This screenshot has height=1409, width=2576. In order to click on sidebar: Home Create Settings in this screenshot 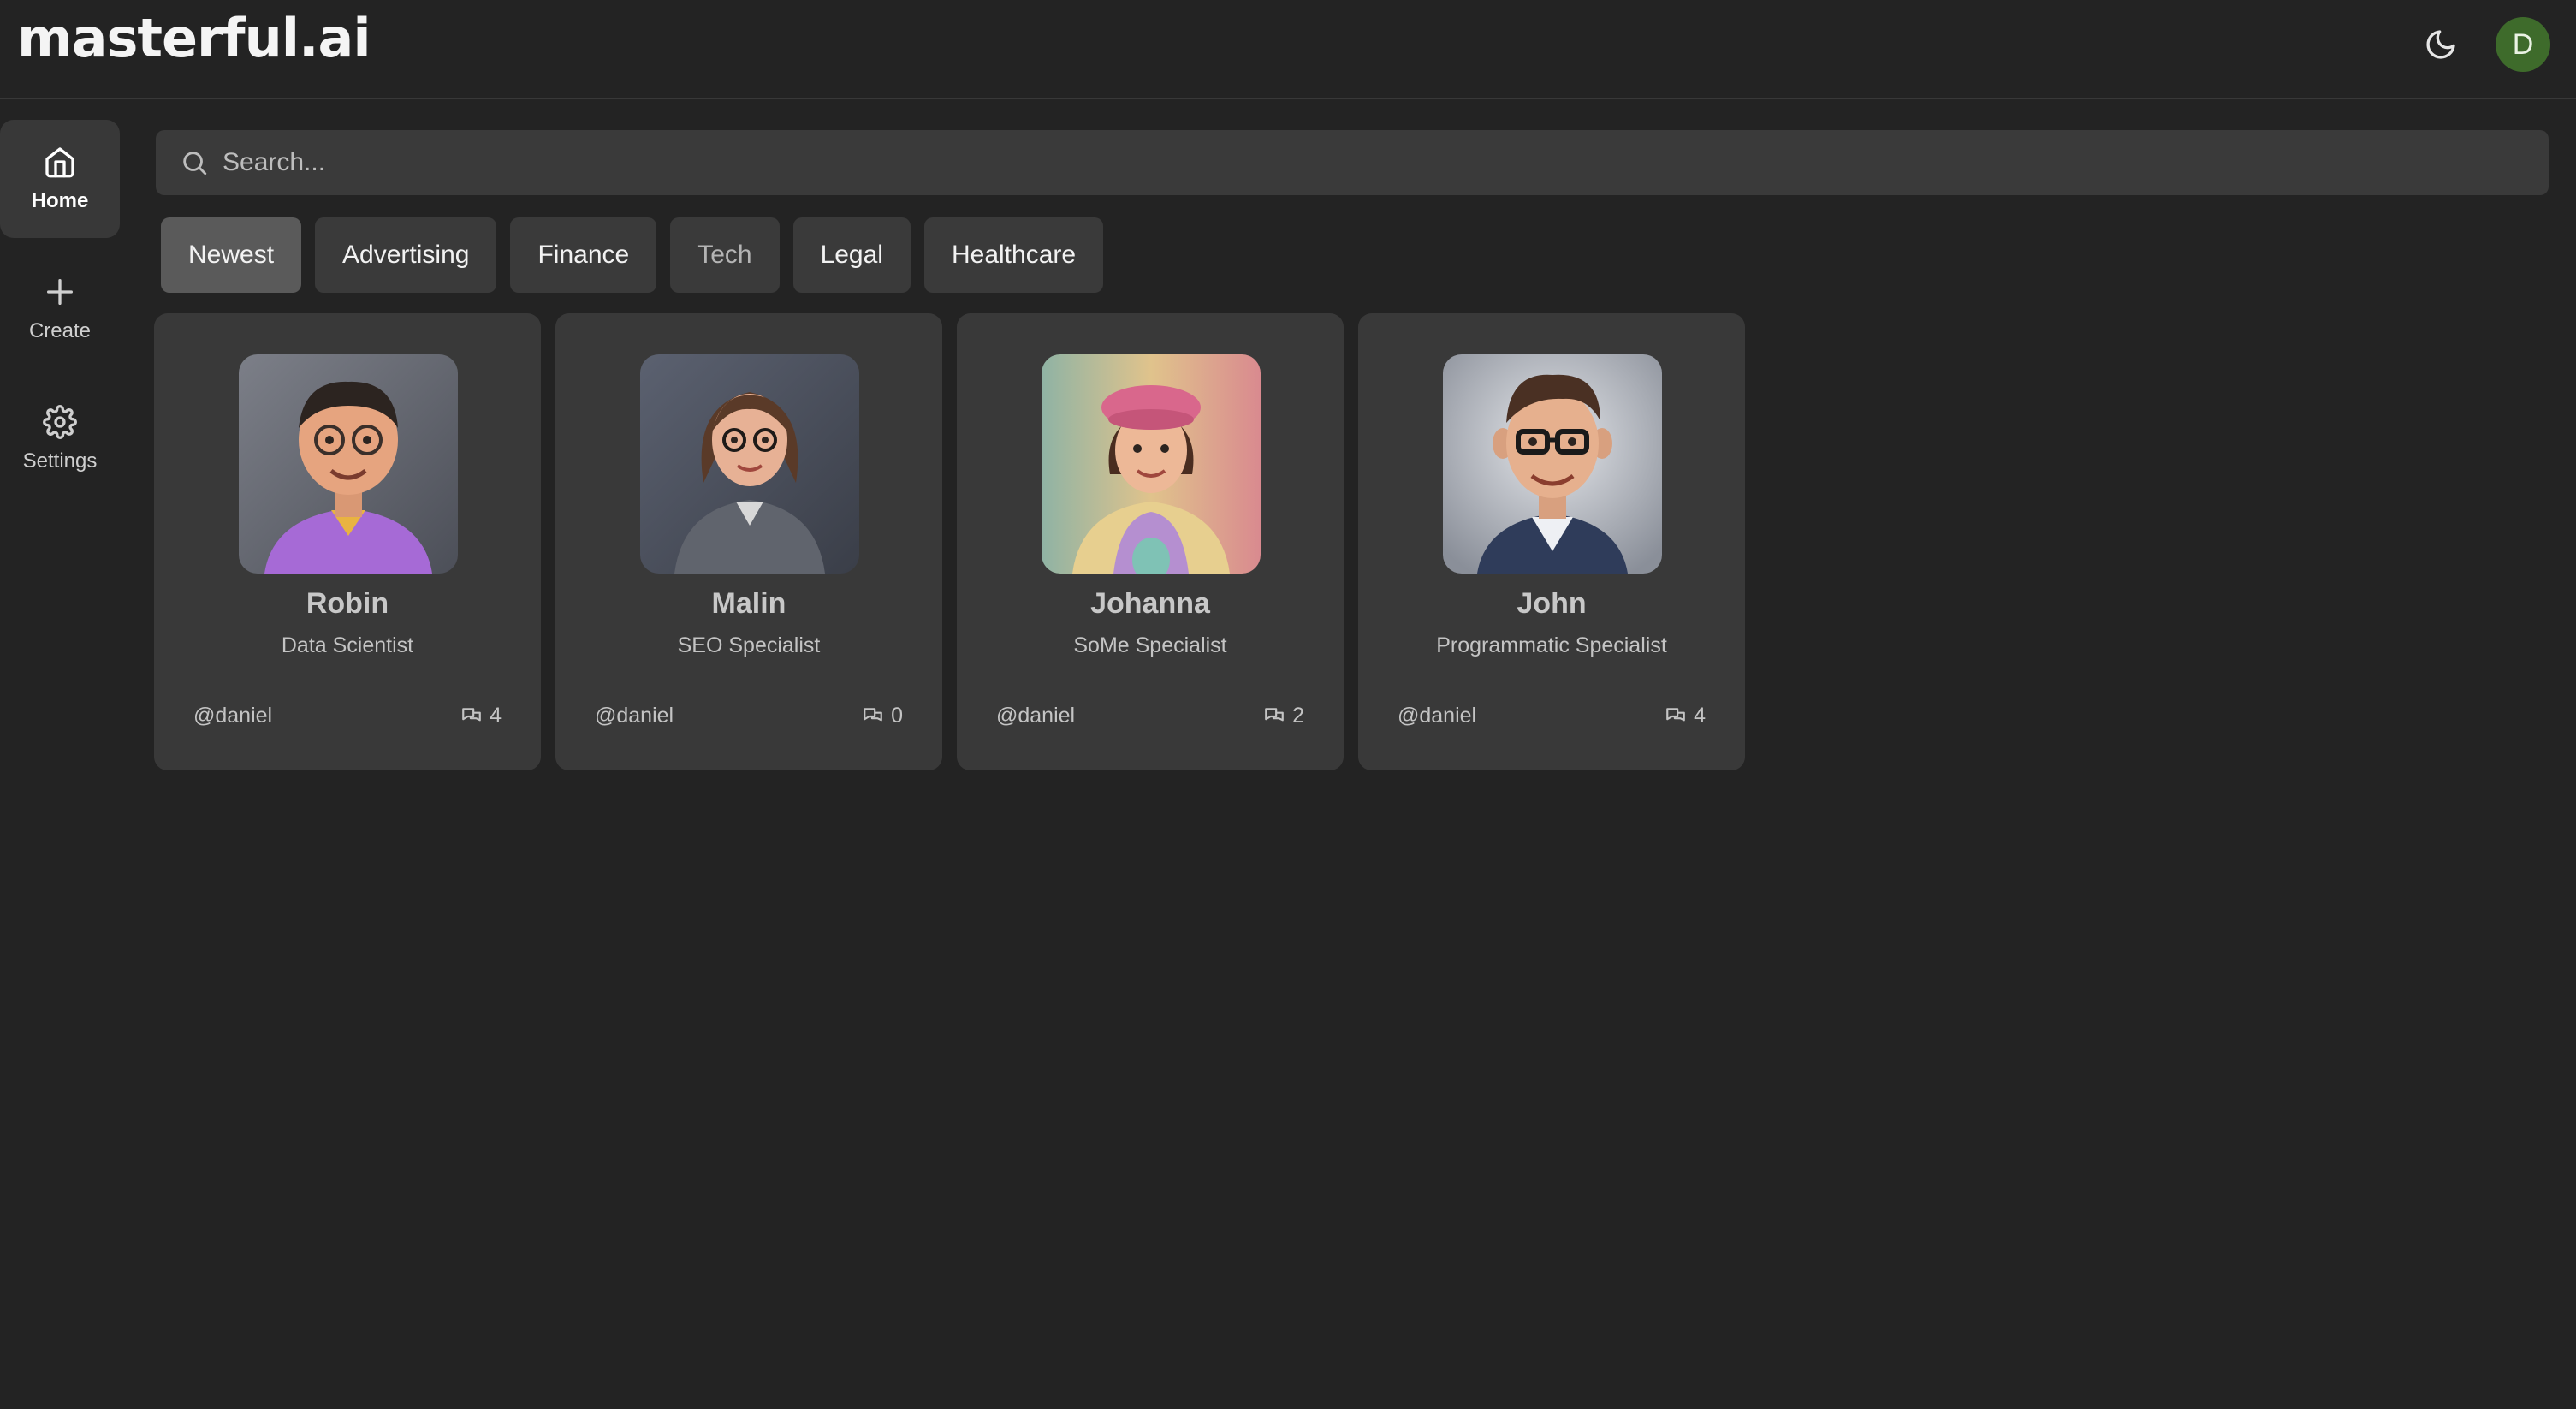, I will do `click(60, 315)`.